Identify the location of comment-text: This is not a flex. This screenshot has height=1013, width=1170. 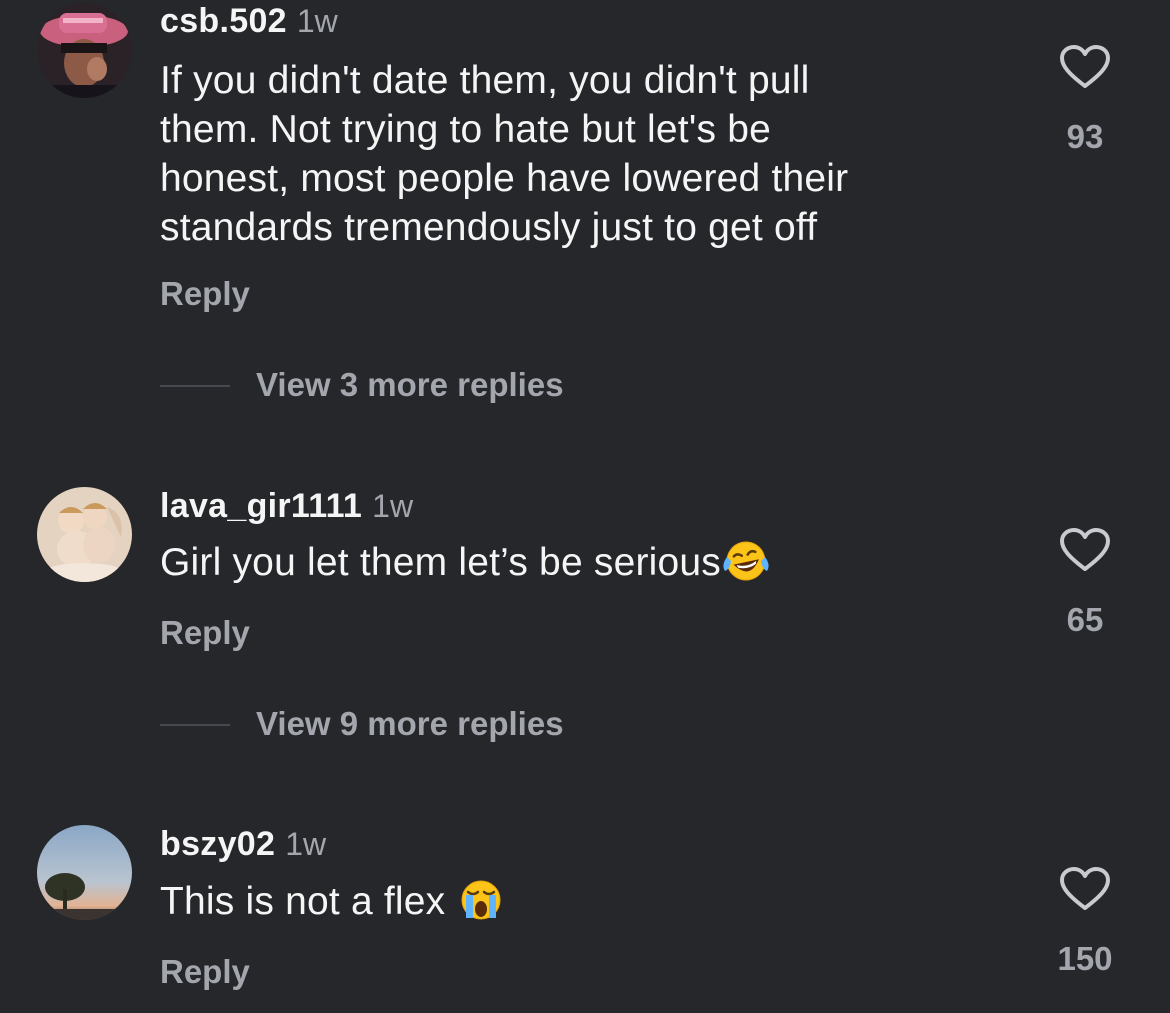
(333, 901).